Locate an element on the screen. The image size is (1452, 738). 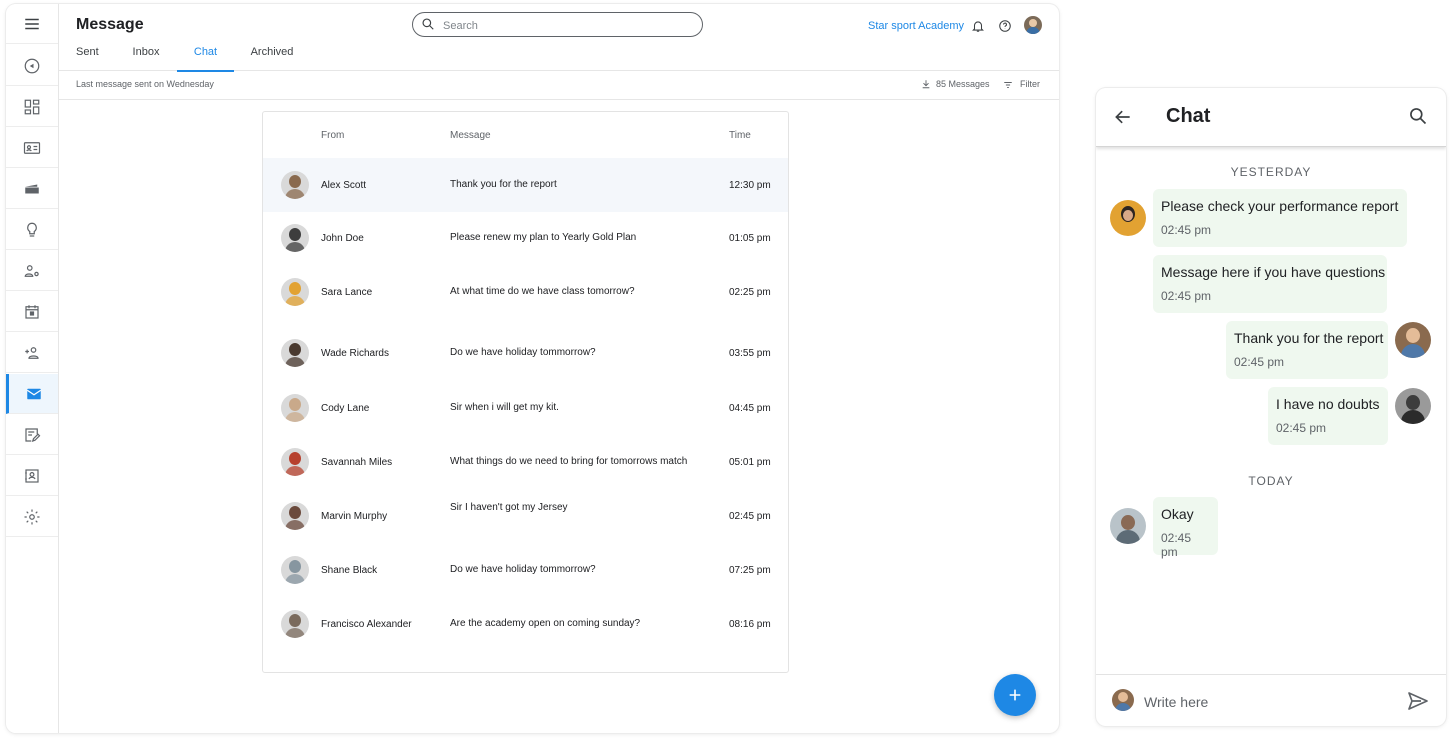
row-message: Thank you for the report is located at coordinates (503, 184).